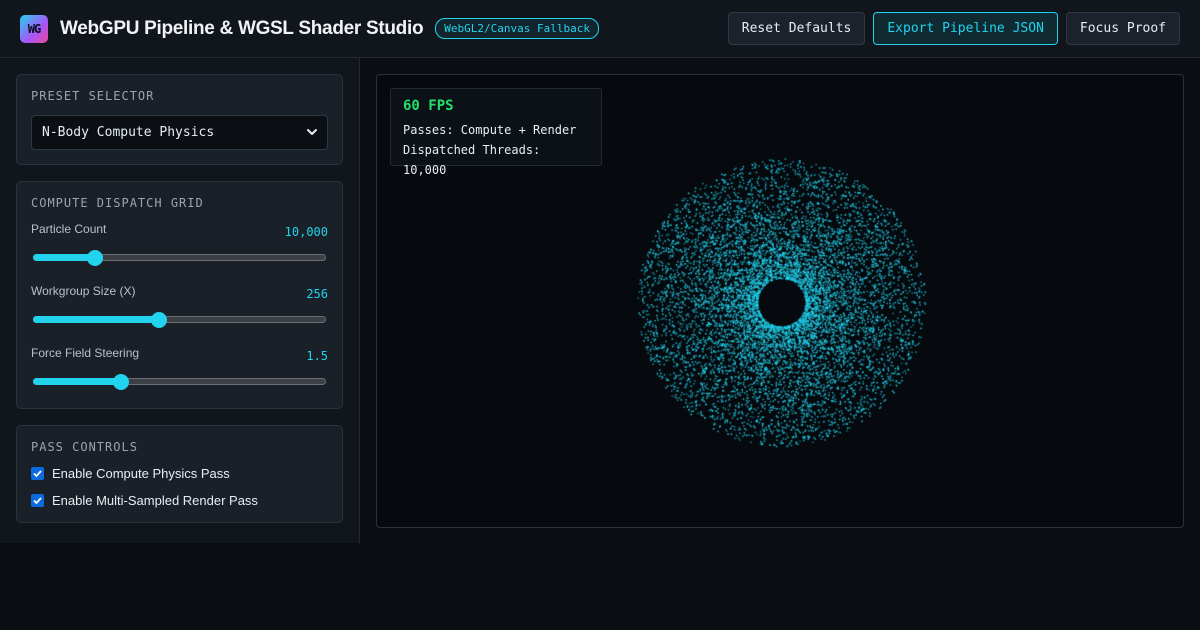 This screenshot has height=630, width=1200. What do you see at coordinates (312, 132) in the screenshot?
I see `chevron-down-icon` at bounding box center [312, 132].